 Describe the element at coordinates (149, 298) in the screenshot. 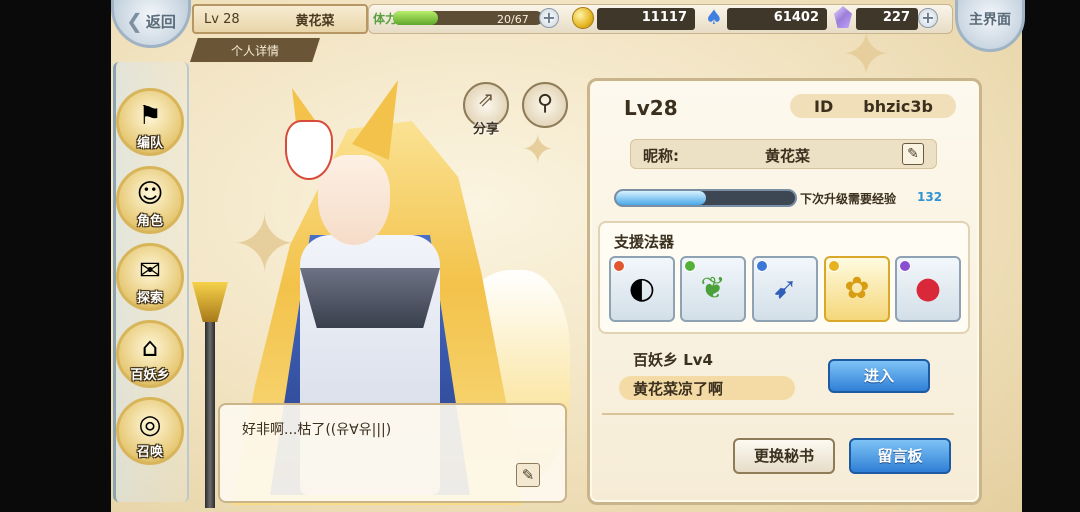

I see `nav-item-label: 探索` at that location.